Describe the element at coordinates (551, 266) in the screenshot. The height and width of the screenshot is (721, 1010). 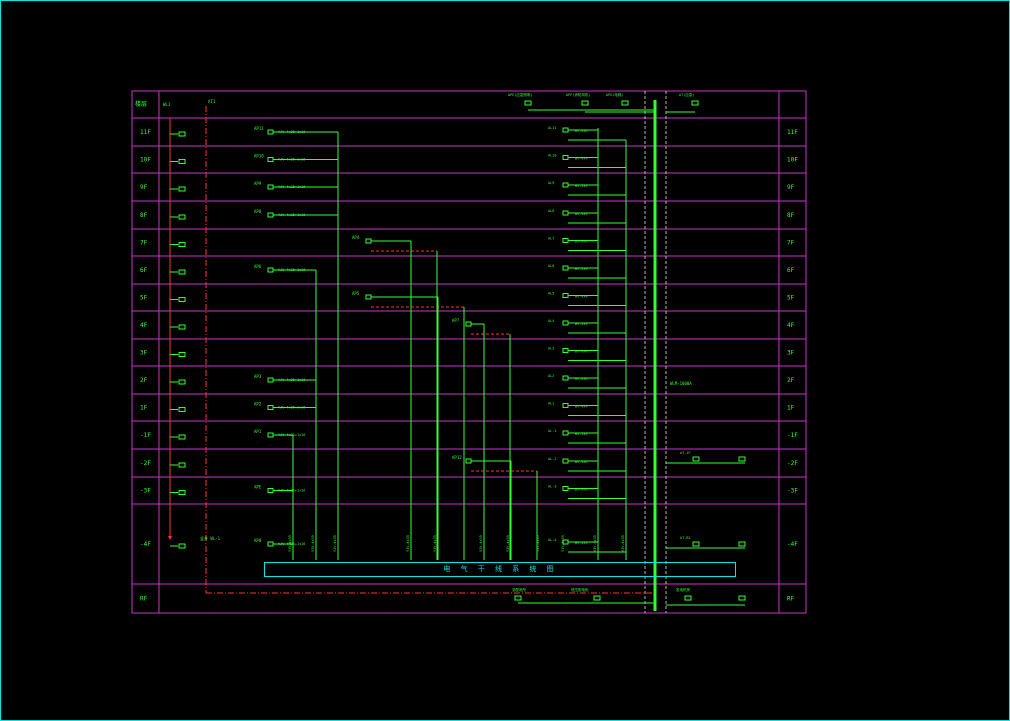
I see `lighting-panel-name: AL6` at that location.